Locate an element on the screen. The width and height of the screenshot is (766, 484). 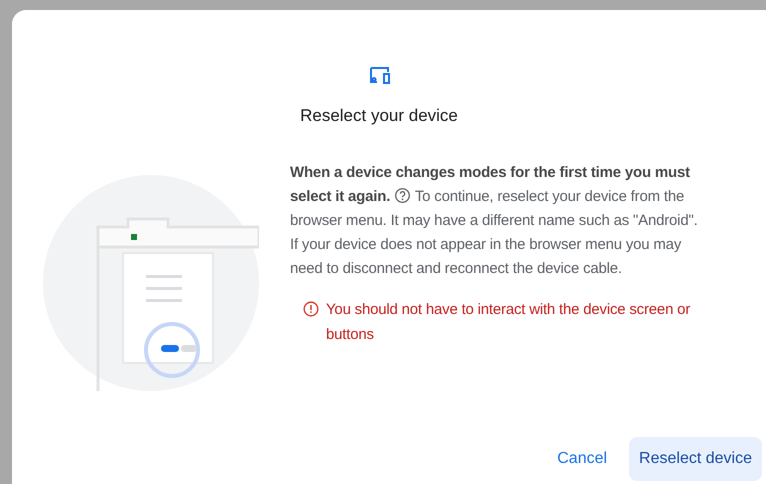
dialog-title: Reselect your device is located at coordinates (379, 116).